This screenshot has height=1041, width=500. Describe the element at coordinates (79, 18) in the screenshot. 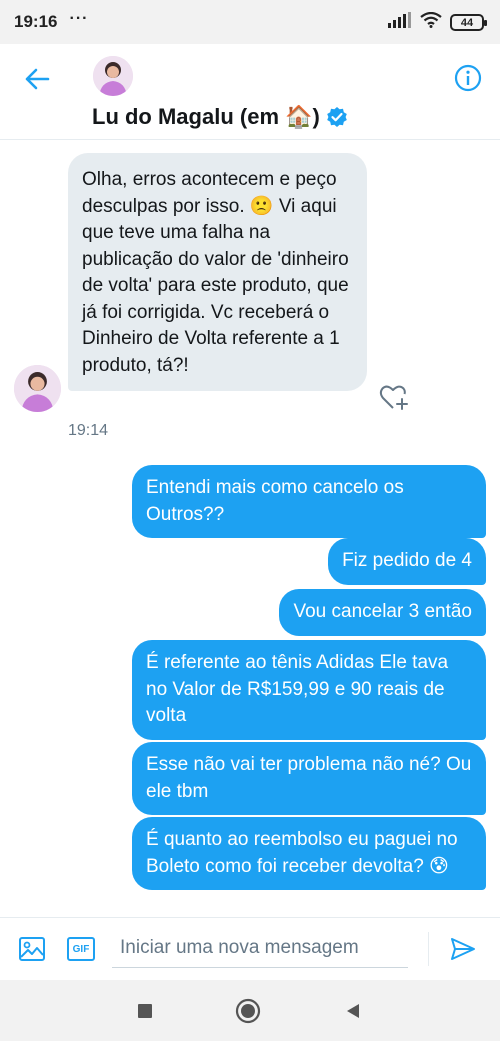

I see `status-more-dots: ···` at that location.